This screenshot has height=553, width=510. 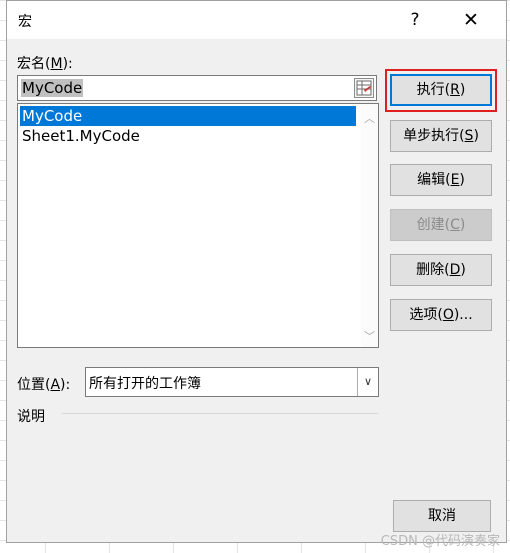 I want to click on list-item: Sheet1.MyCode, so click(x=188, y=136).